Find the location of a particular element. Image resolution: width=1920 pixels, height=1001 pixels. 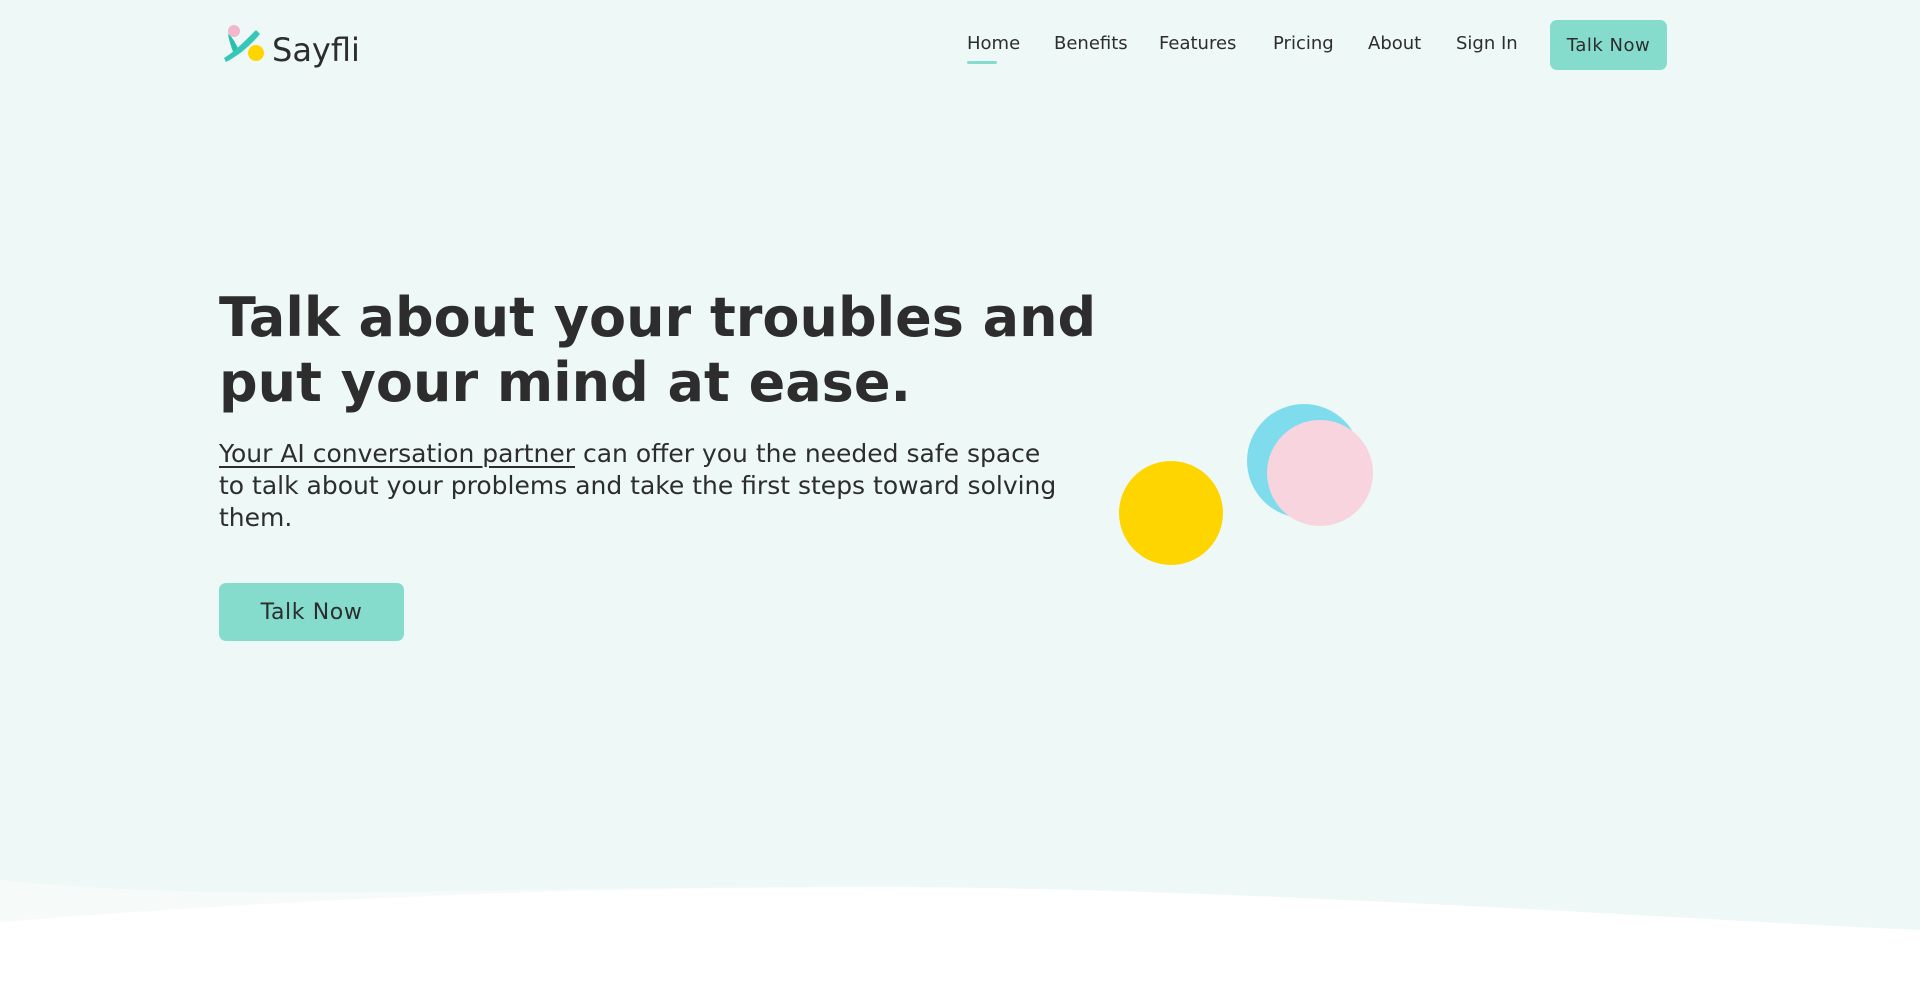

hero-talk-now-button: Talk Now is located at coordinates (311, 612).